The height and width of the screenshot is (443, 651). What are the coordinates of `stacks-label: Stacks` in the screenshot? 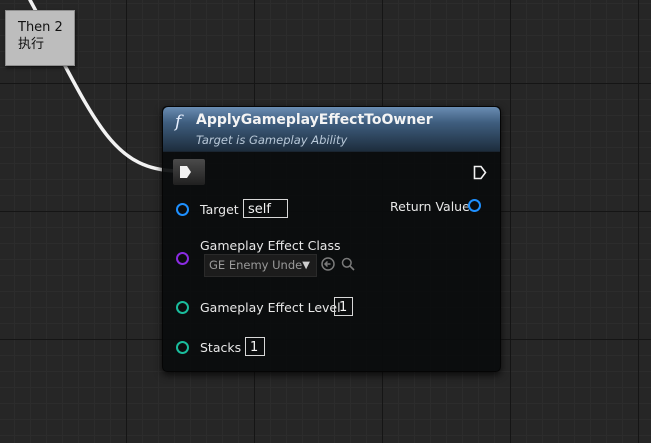 It's located at (221, 347).